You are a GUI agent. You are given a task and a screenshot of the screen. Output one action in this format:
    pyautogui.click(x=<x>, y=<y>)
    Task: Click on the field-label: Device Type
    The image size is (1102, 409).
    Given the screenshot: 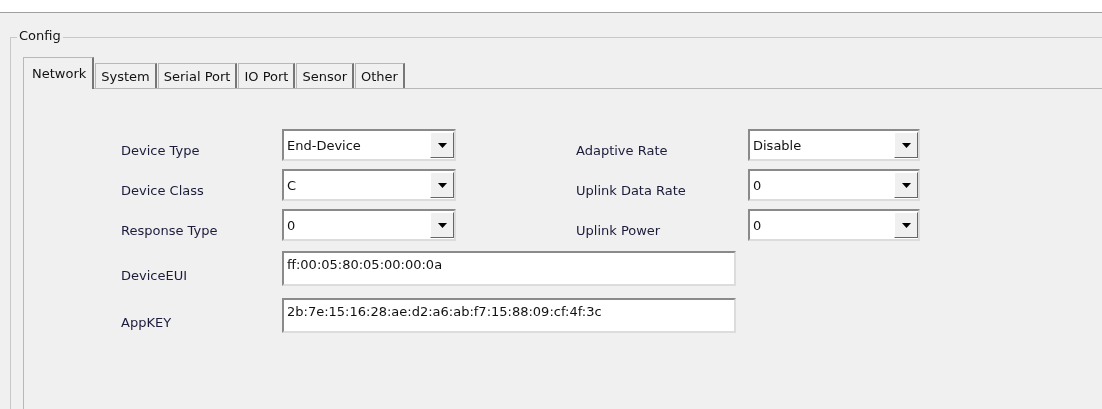 What is the action you would take?
    pyautogui.click(x=161, y=151)
    